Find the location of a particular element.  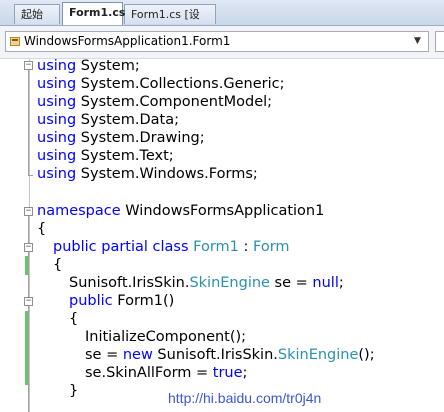

code-line-7: using System.Windows.Forms; is located at coordinates (147, 174).